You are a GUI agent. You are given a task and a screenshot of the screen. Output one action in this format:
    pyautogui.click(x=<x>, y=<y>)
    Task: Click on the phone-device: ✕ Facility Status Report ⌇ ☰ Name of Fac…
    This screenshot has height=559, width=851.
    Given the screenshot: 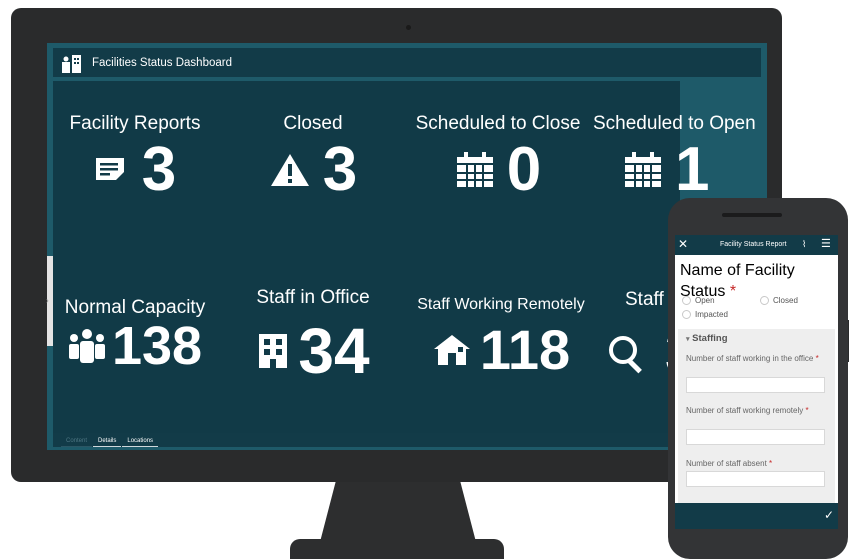 What is the action you would take?
    pyautogui.click(x=758, y=378)
    